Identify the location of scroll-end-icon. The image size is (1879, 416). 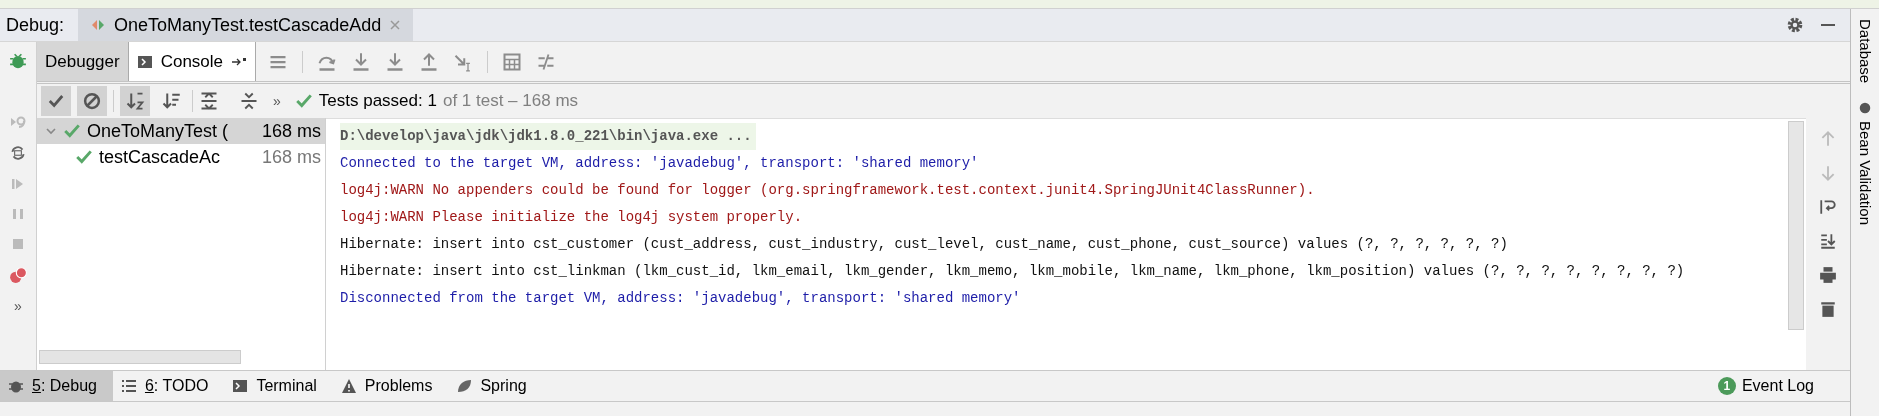
(1828, 241).